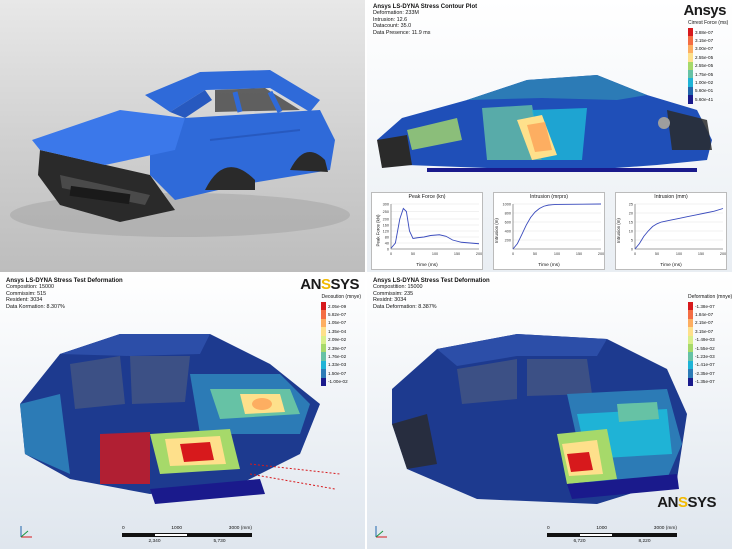 Image resolution: width=732 pixels, height=549 pixels. Describe the element at coordinates (386, 212) in the screenshot. I see `y-tick-label: 250` at that location.